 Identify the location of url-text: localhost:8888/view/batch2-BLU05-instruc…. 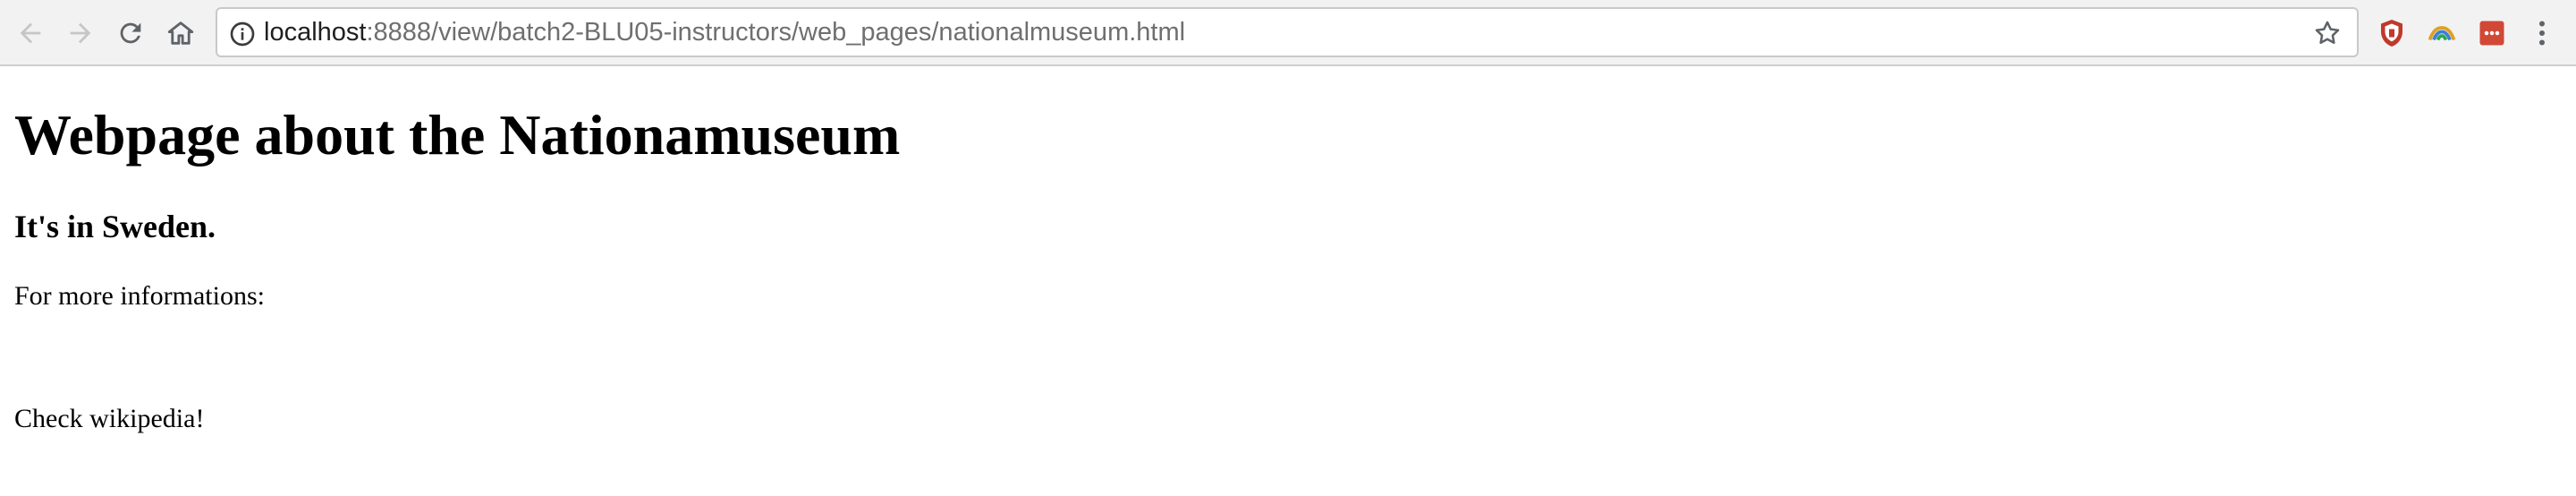
(724, 32).